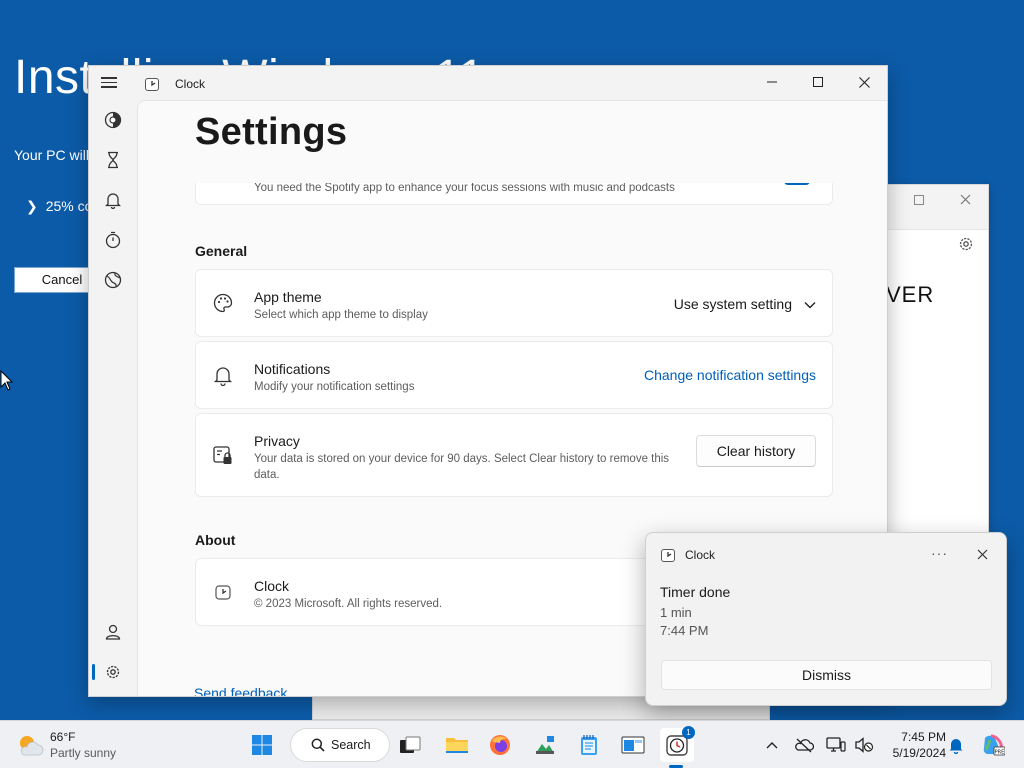 This screenshot has height=768, width=1024. Describe the element at coordinates (836, 745) in the screenshot. I see `display-network-icon` at that location.